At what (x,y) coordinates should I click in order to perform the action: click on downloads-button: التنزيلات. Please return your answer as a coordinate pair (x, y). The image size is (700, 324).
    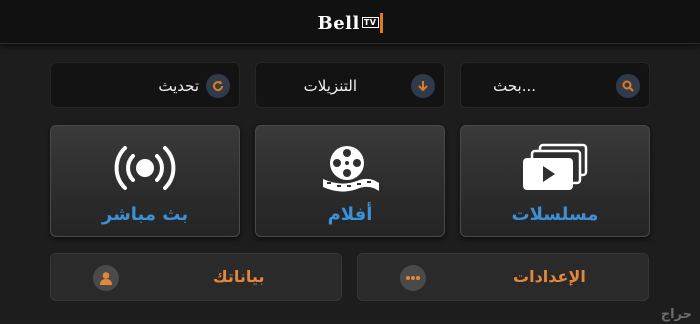
    Looking at the image, I should click on (350, 85).